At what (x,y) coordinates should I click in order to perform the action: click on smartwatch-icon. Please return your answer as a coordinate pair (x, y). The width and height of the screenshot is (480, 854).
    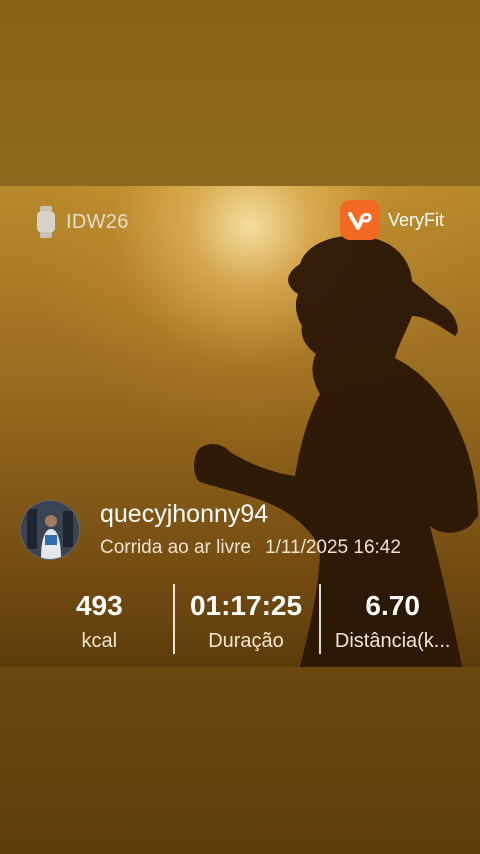
    Looking at the image, I should click on (46, 222).